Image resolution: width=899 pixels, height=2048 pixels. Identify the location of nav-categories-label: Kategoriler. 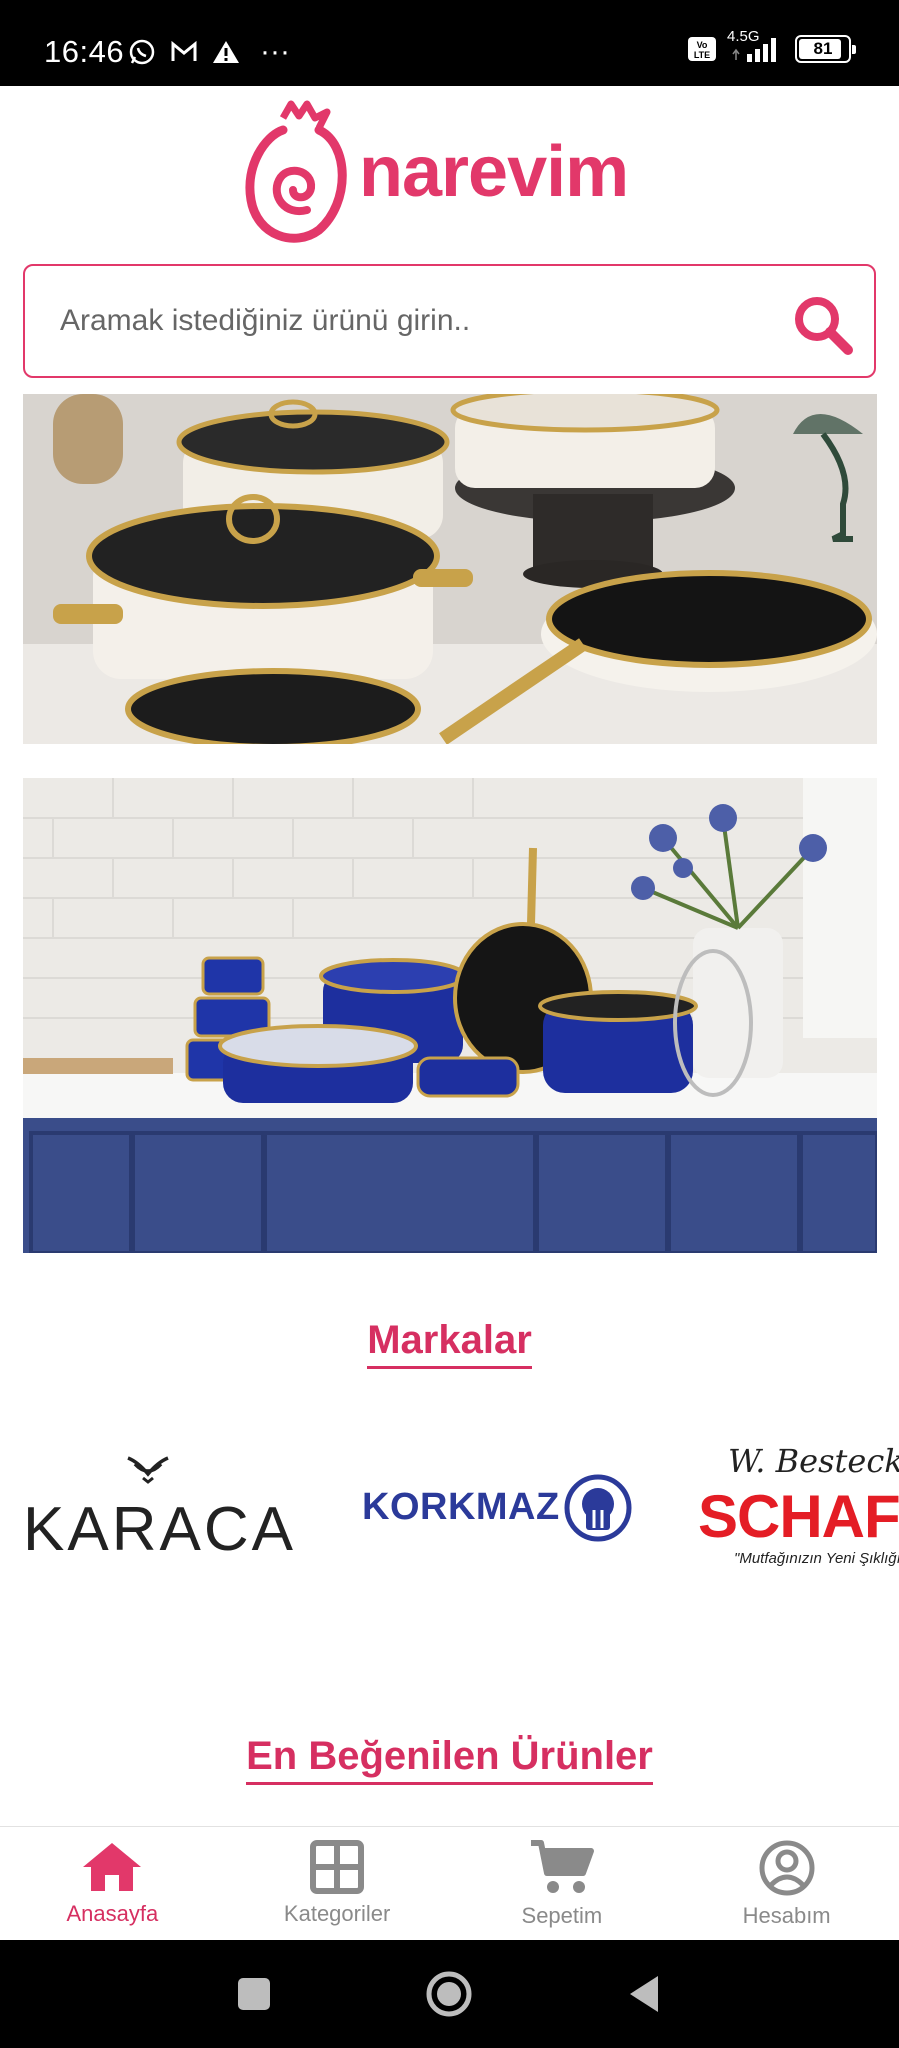
(337, 1913).